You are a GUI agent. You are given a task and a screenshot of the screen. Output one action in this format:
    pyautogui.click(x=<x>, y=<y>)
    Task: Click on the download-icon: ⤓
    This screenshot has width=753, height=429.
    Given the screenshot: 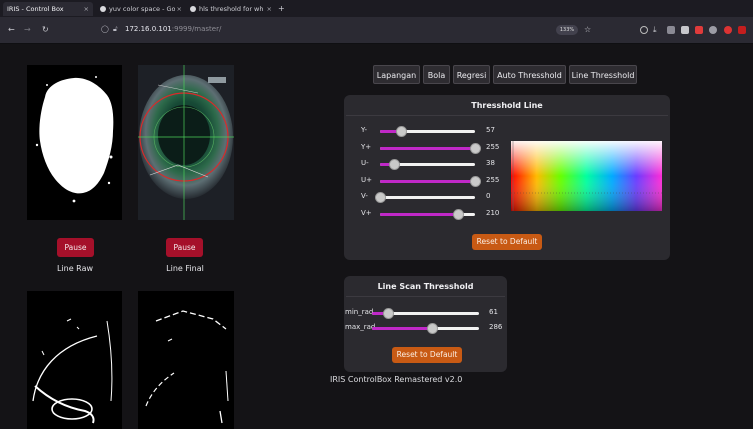 What is the action you would take?
    pyautogui.click(x=655, y=30)
    